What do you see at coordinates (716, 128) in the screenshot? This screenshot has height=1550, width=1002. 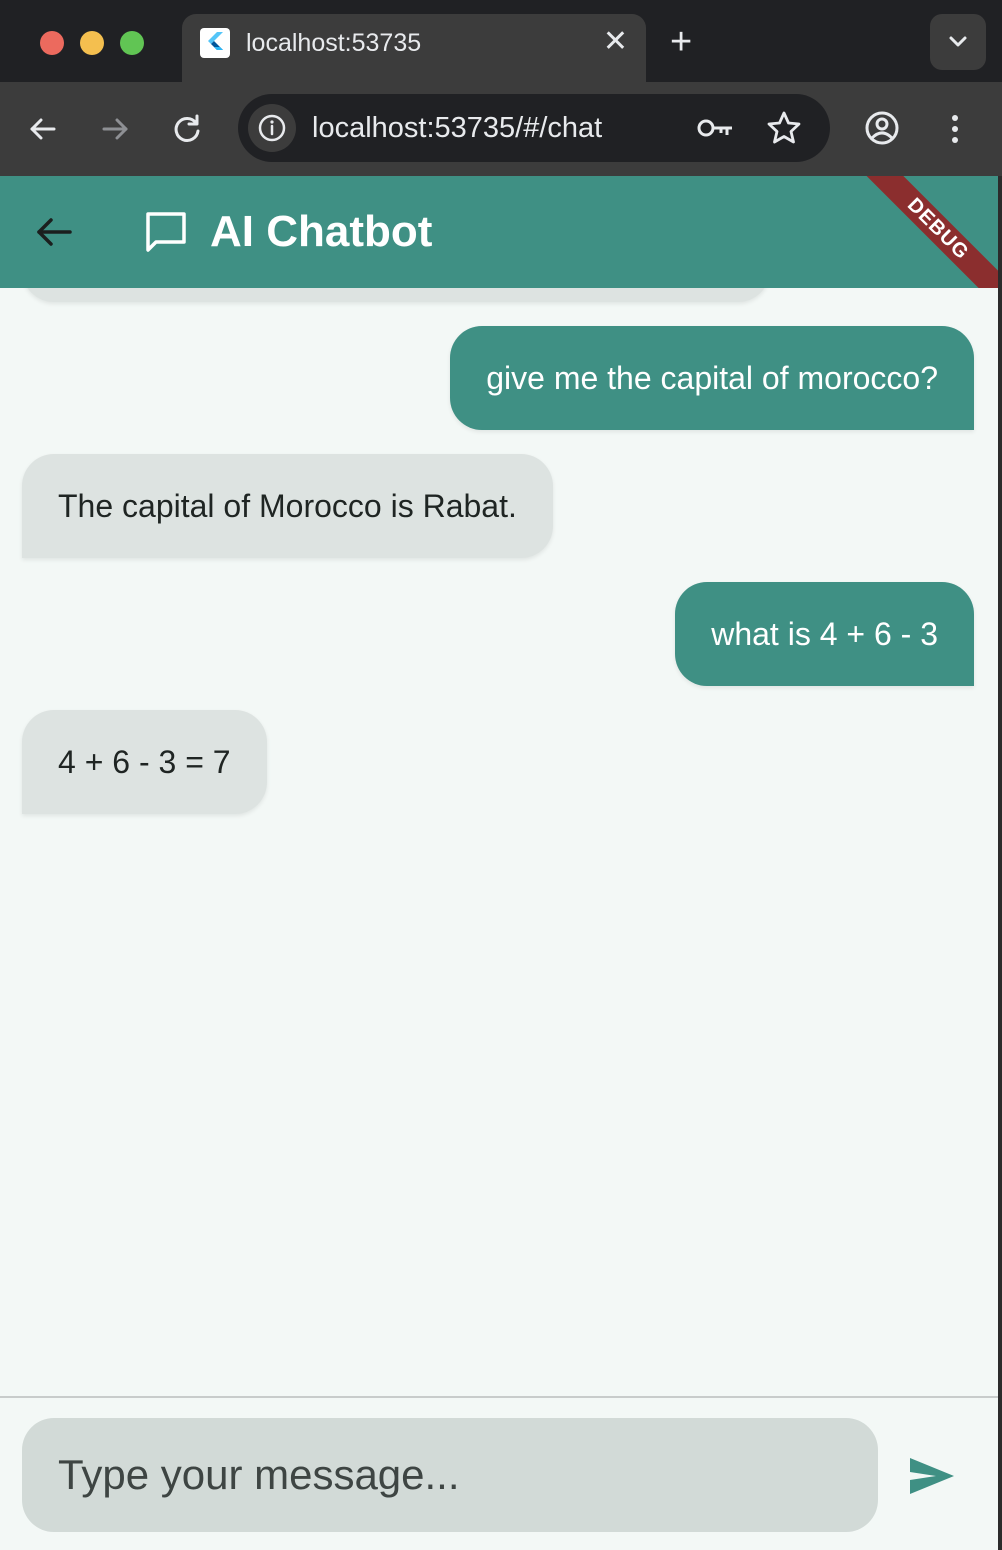 I see `password-key-icon` at bounding box center [716, 128].